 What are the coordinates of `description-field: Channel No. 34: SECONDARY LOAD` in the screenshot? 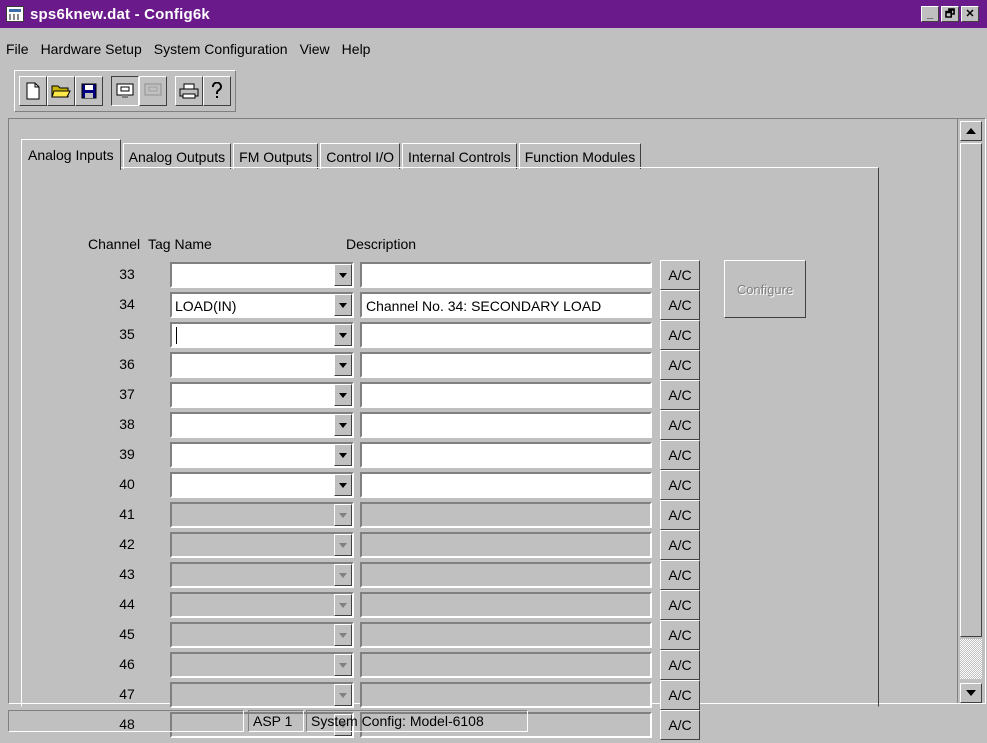 It's located at (506, 305).